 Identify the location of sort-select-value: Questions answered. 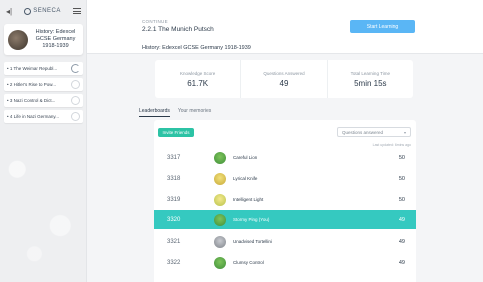
(363, 132).